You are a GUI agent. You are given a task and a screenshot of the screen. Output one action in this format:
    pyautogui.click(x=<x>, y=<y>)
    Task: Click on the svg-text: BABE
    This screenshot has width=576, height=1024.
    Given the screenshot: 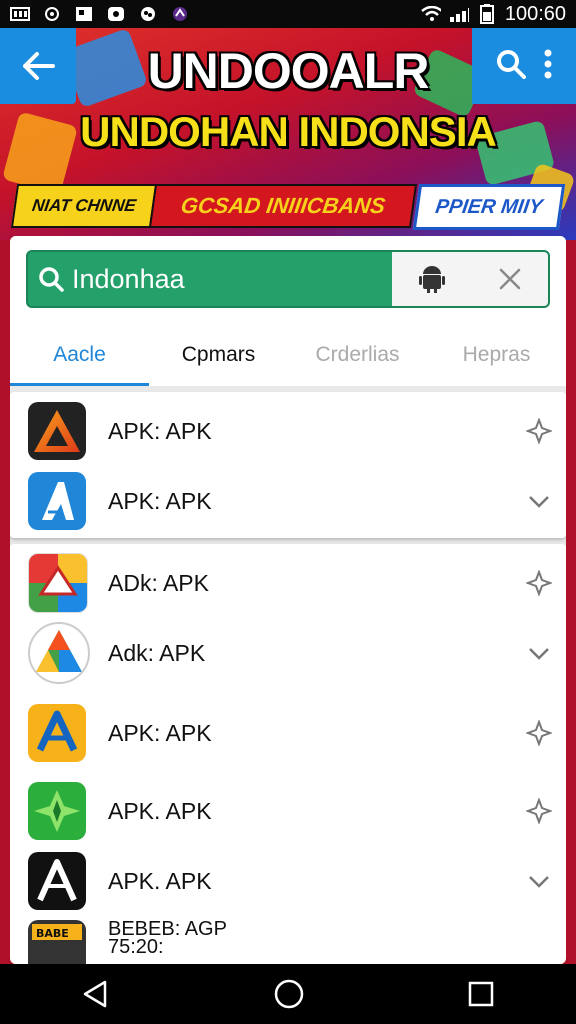 What is the action you would take?
    pyautogui.click(x=52, y=933)
    